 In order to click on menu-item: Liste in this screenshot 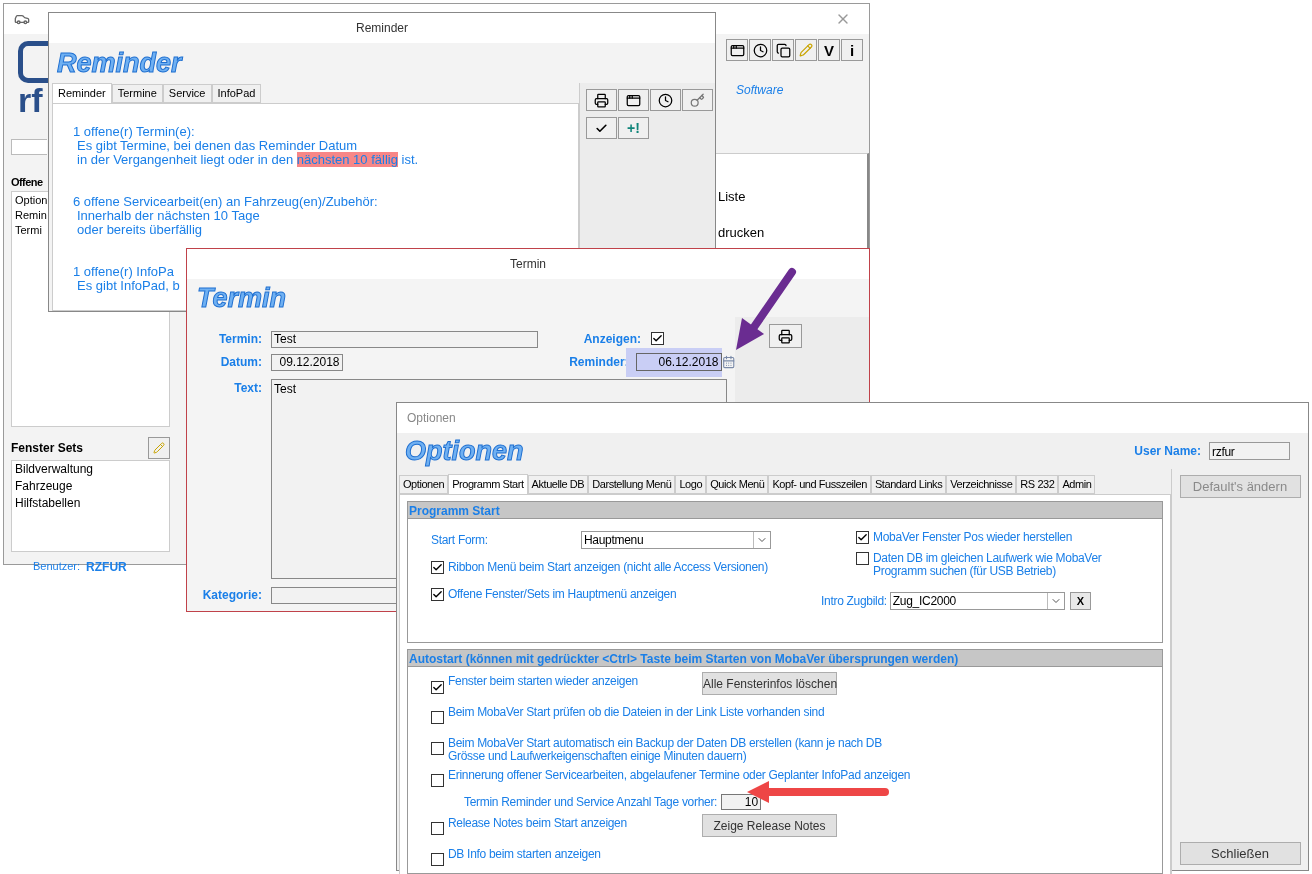, I will do `click(732, 197)`.